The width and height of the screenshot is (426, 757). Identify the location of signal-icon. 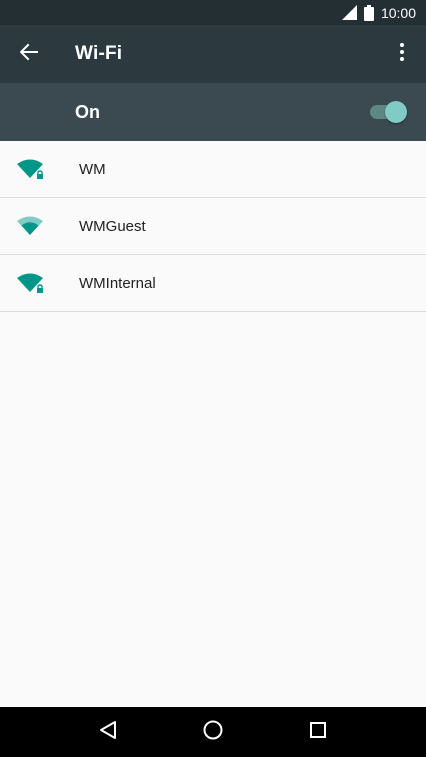
(349, 12).